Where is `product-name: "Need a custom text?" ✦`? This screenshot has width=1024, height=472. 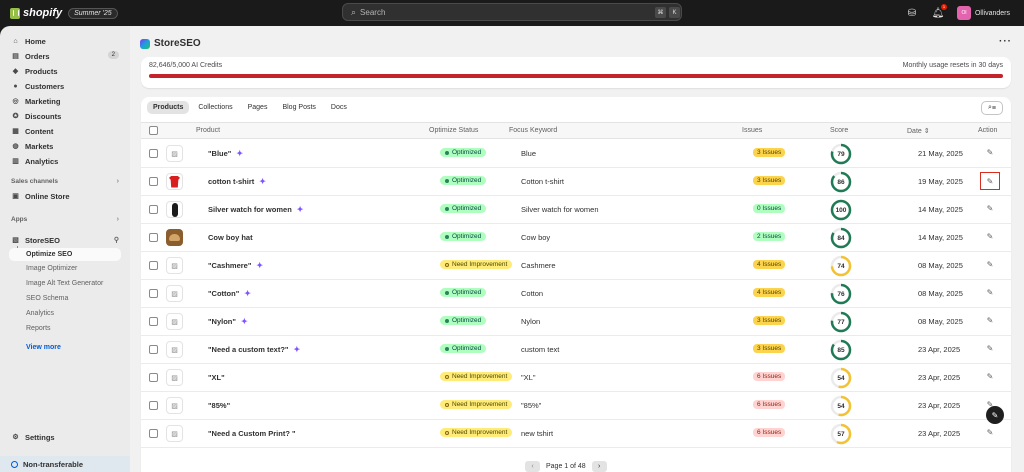 product-name: "Need a custom text?" ✦ is located at coordinates (254, 349).